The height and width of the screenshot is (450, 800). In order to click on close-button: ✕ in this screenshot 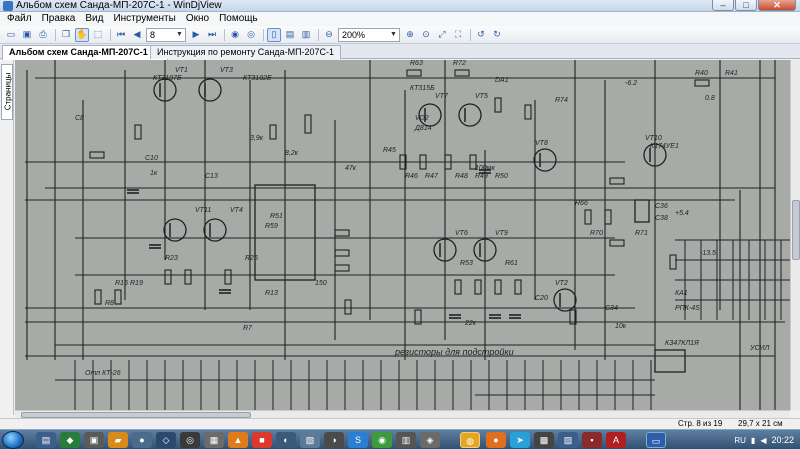, I will do `click(777, 5)`.